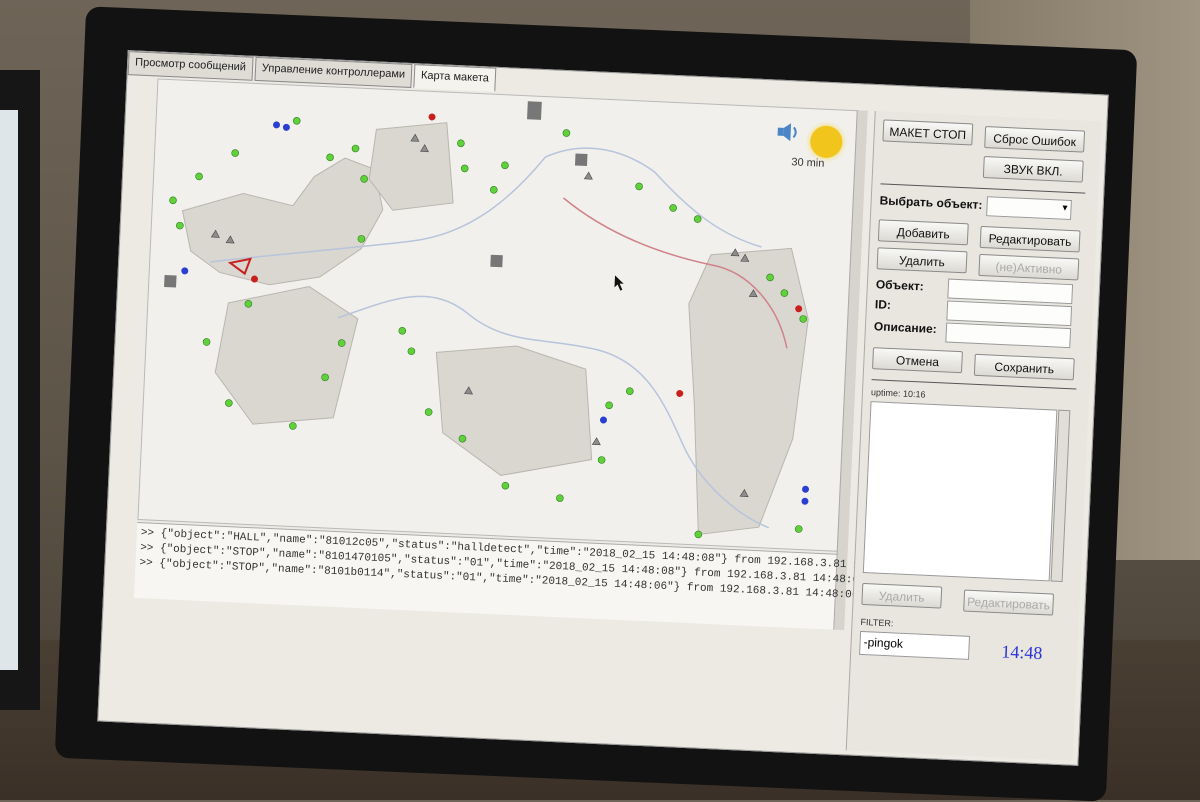 This screenshot has height=802, width=1200. Describe the element at coordinates (286, 355) in the screenshot. I see `map-zone-southwest` at that location.